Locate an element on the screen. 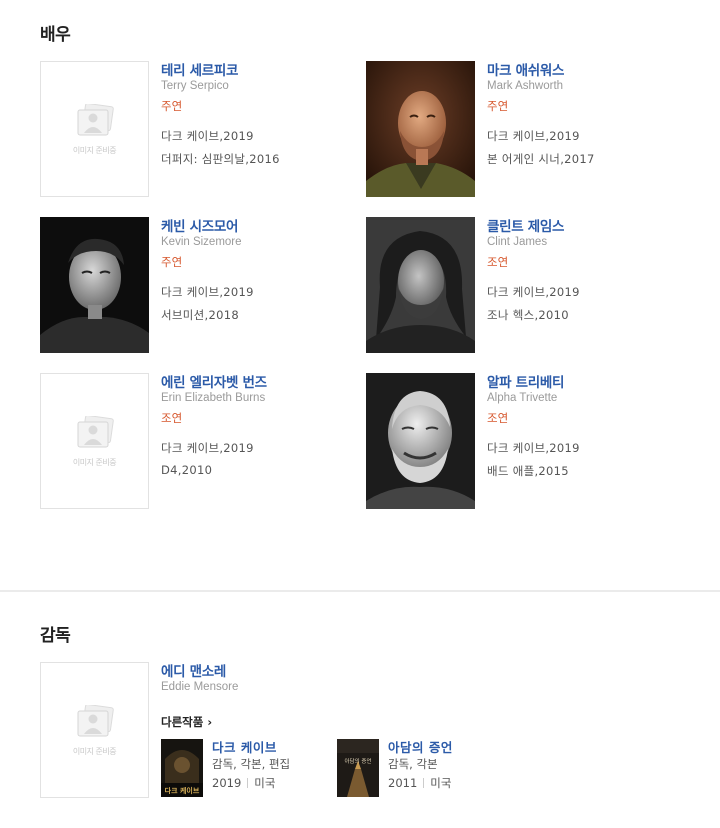 Image resolution: width=720 pixels, height=828 pixels. film-poster: 다크 케이브 is located at coordinates (182, 768).